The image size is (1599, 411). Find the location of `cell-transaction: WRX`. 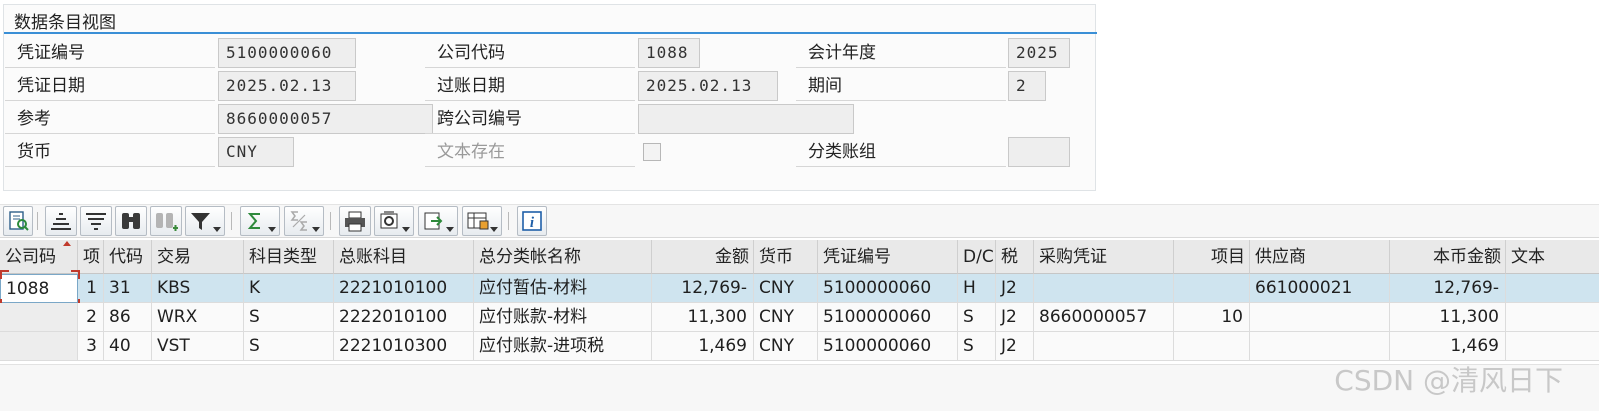

cell-transaction: WRX is located at coordinates (198, 317).